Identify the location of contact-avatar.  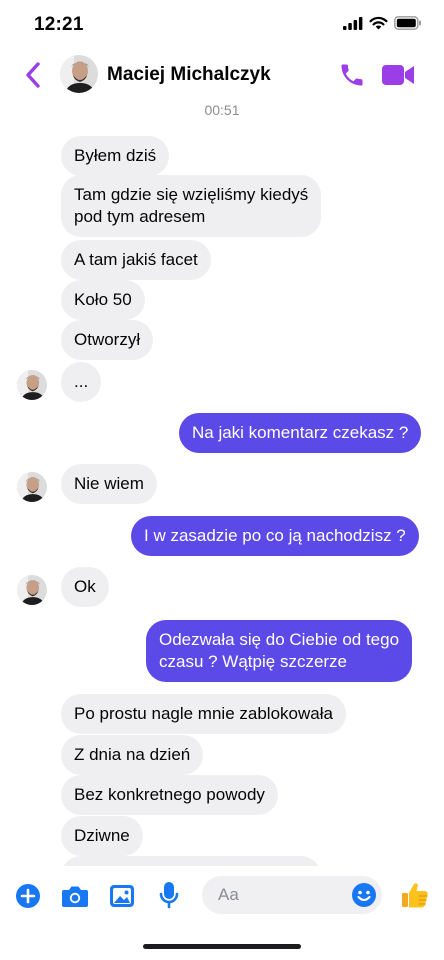
(79, 74).